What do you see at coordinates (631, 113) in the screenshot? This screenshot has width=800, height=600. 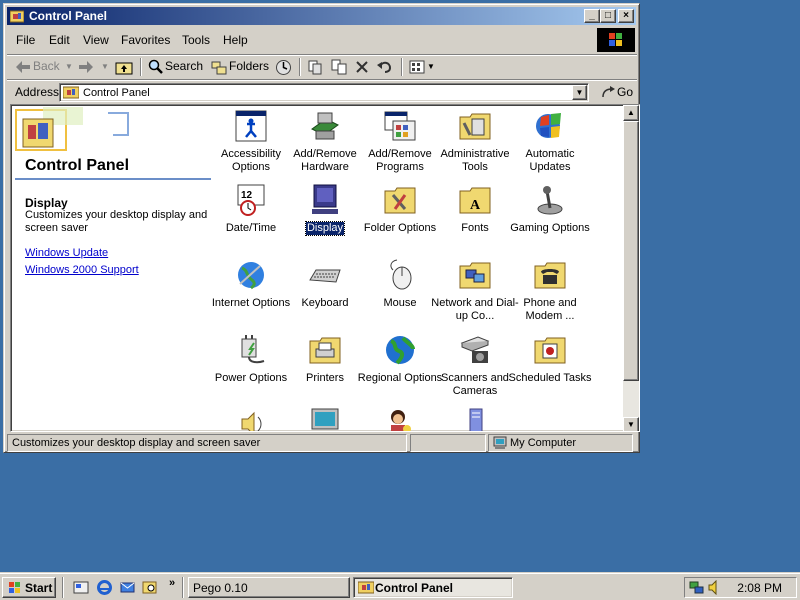 I see `scroll-up-icon: ▲` at bounding box center [631, 113].